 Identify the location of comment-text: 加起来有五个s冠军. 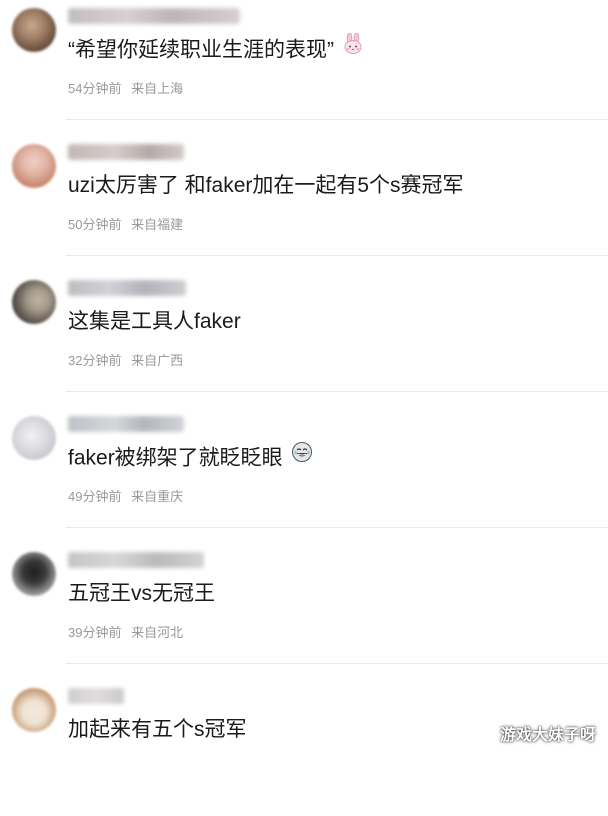
(157, 730).